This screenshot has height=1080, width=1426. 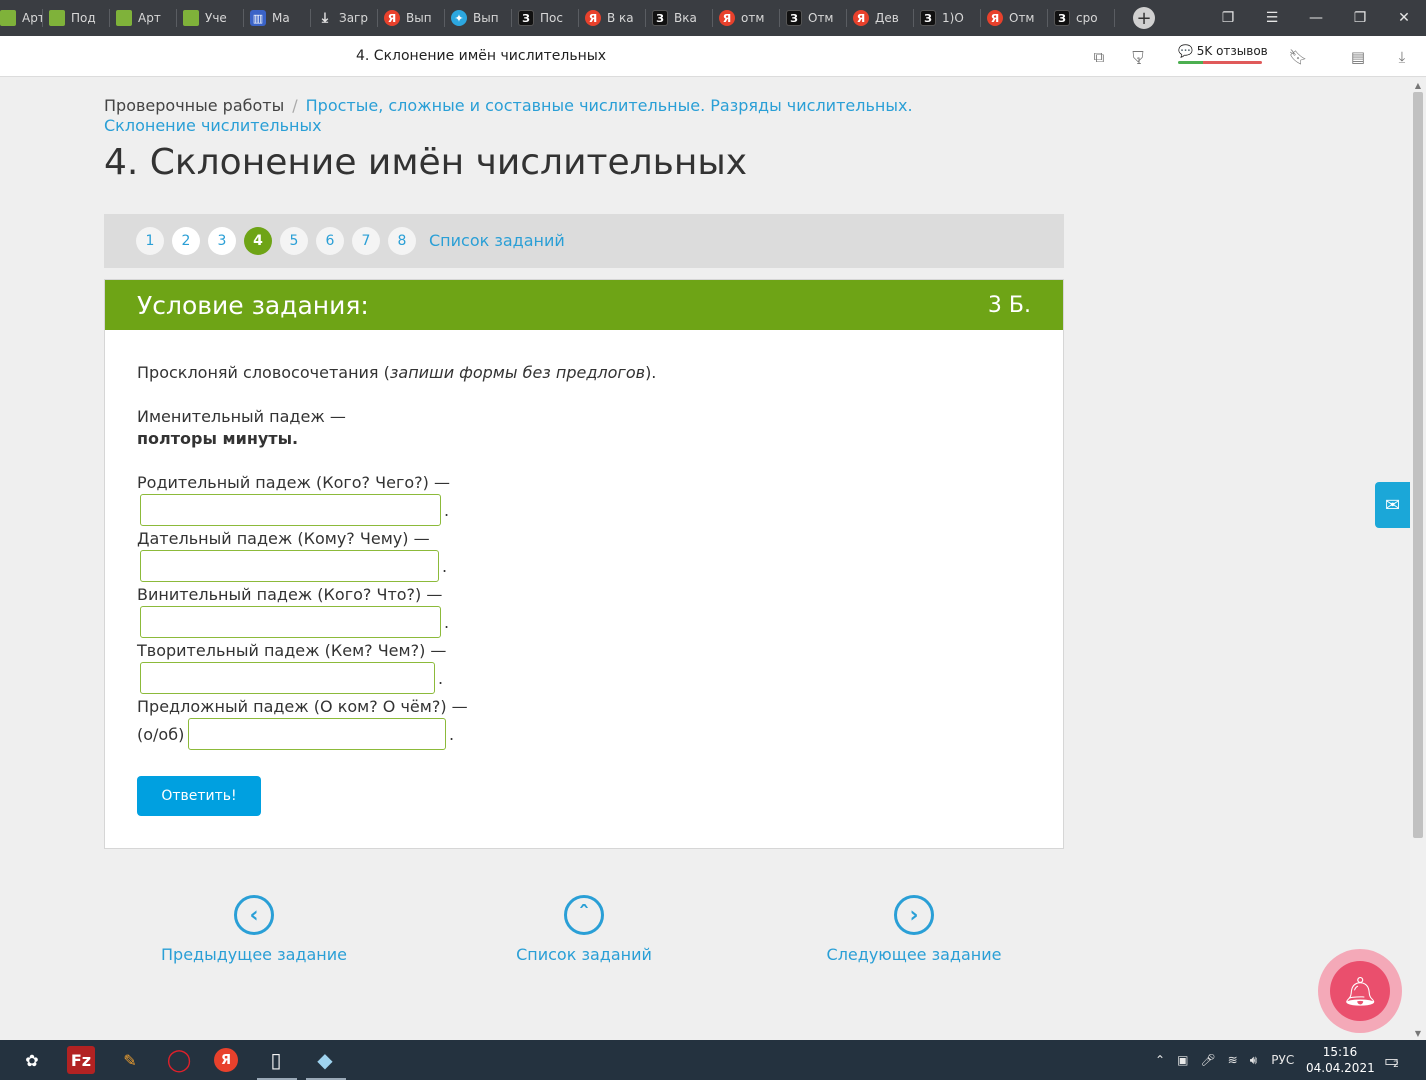 What do you see at coordinates (150, 241) in the screenshot?
I see `task-number-1: 1` at bounding box center [150, 241].